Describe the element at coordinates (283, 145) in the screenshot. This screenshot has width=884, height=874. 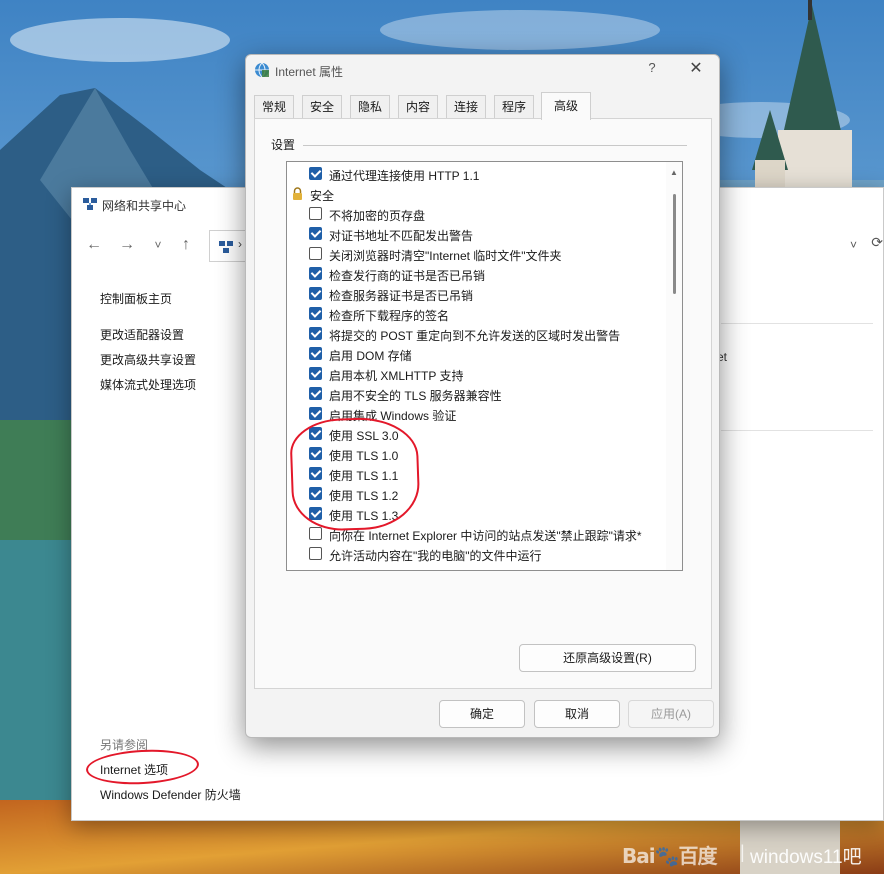
I see `settings-group-label: 设置` at that location.